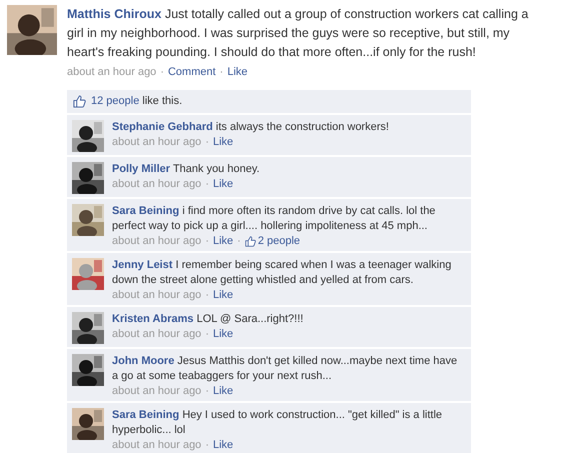  What do you see at coordinates (251, 127) in the screenshot?
I see `comment-text: Stephanie Gebhard its always the construction workers!` at bounding box center [251, 127].